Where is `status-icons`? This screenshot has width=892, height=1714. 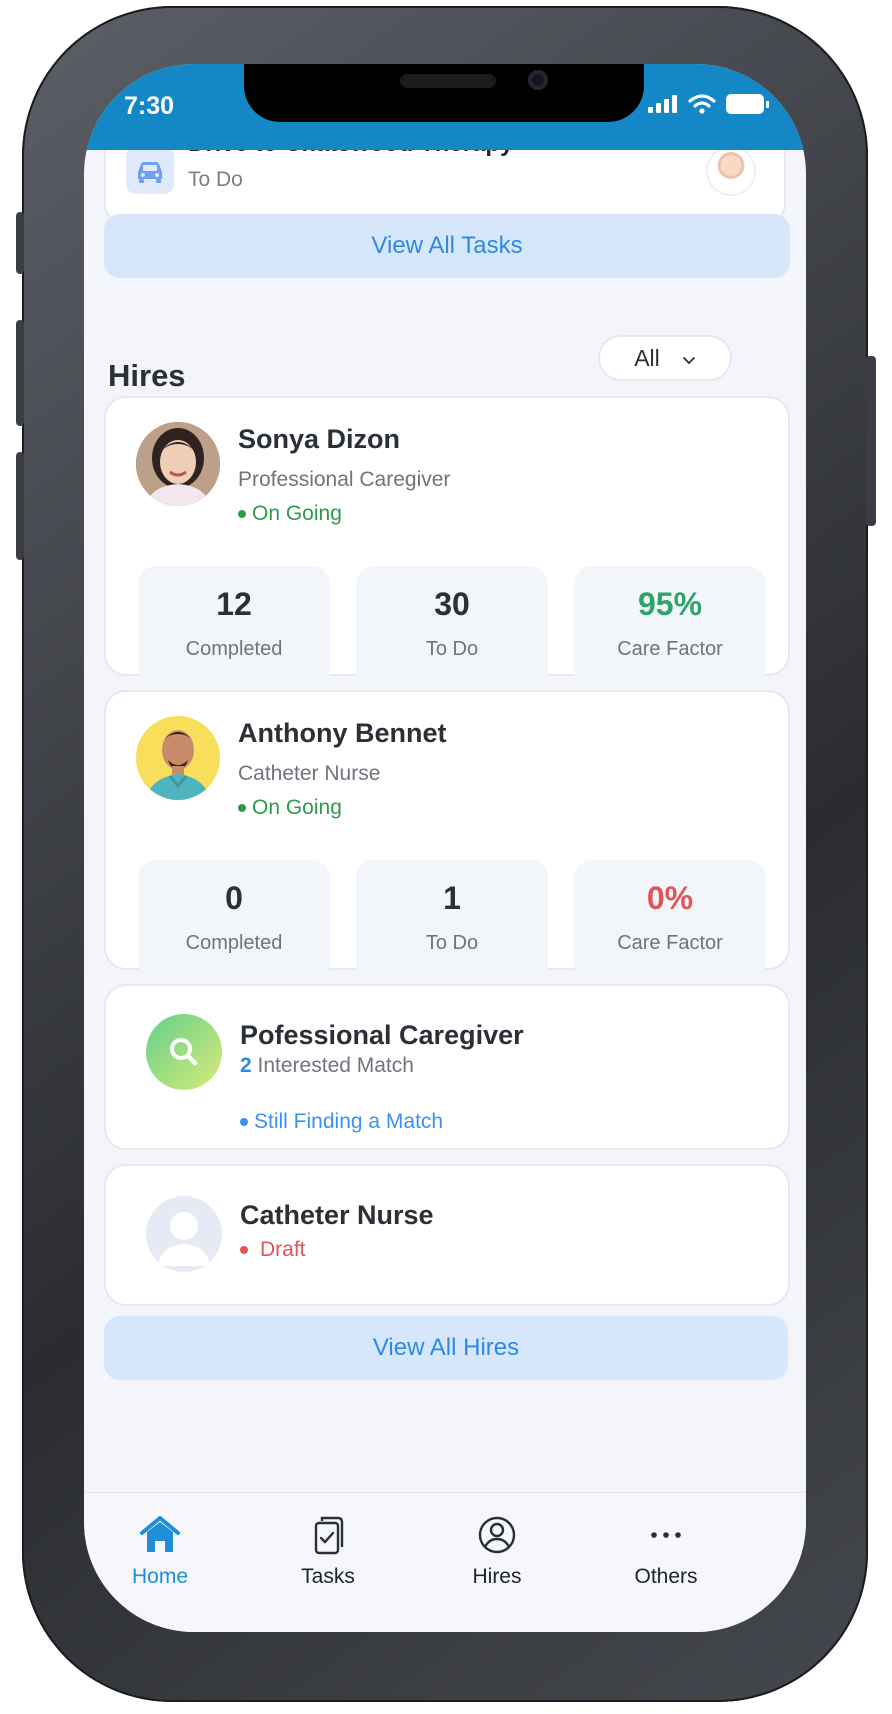 status-icons is located at coordinates (713, 104).